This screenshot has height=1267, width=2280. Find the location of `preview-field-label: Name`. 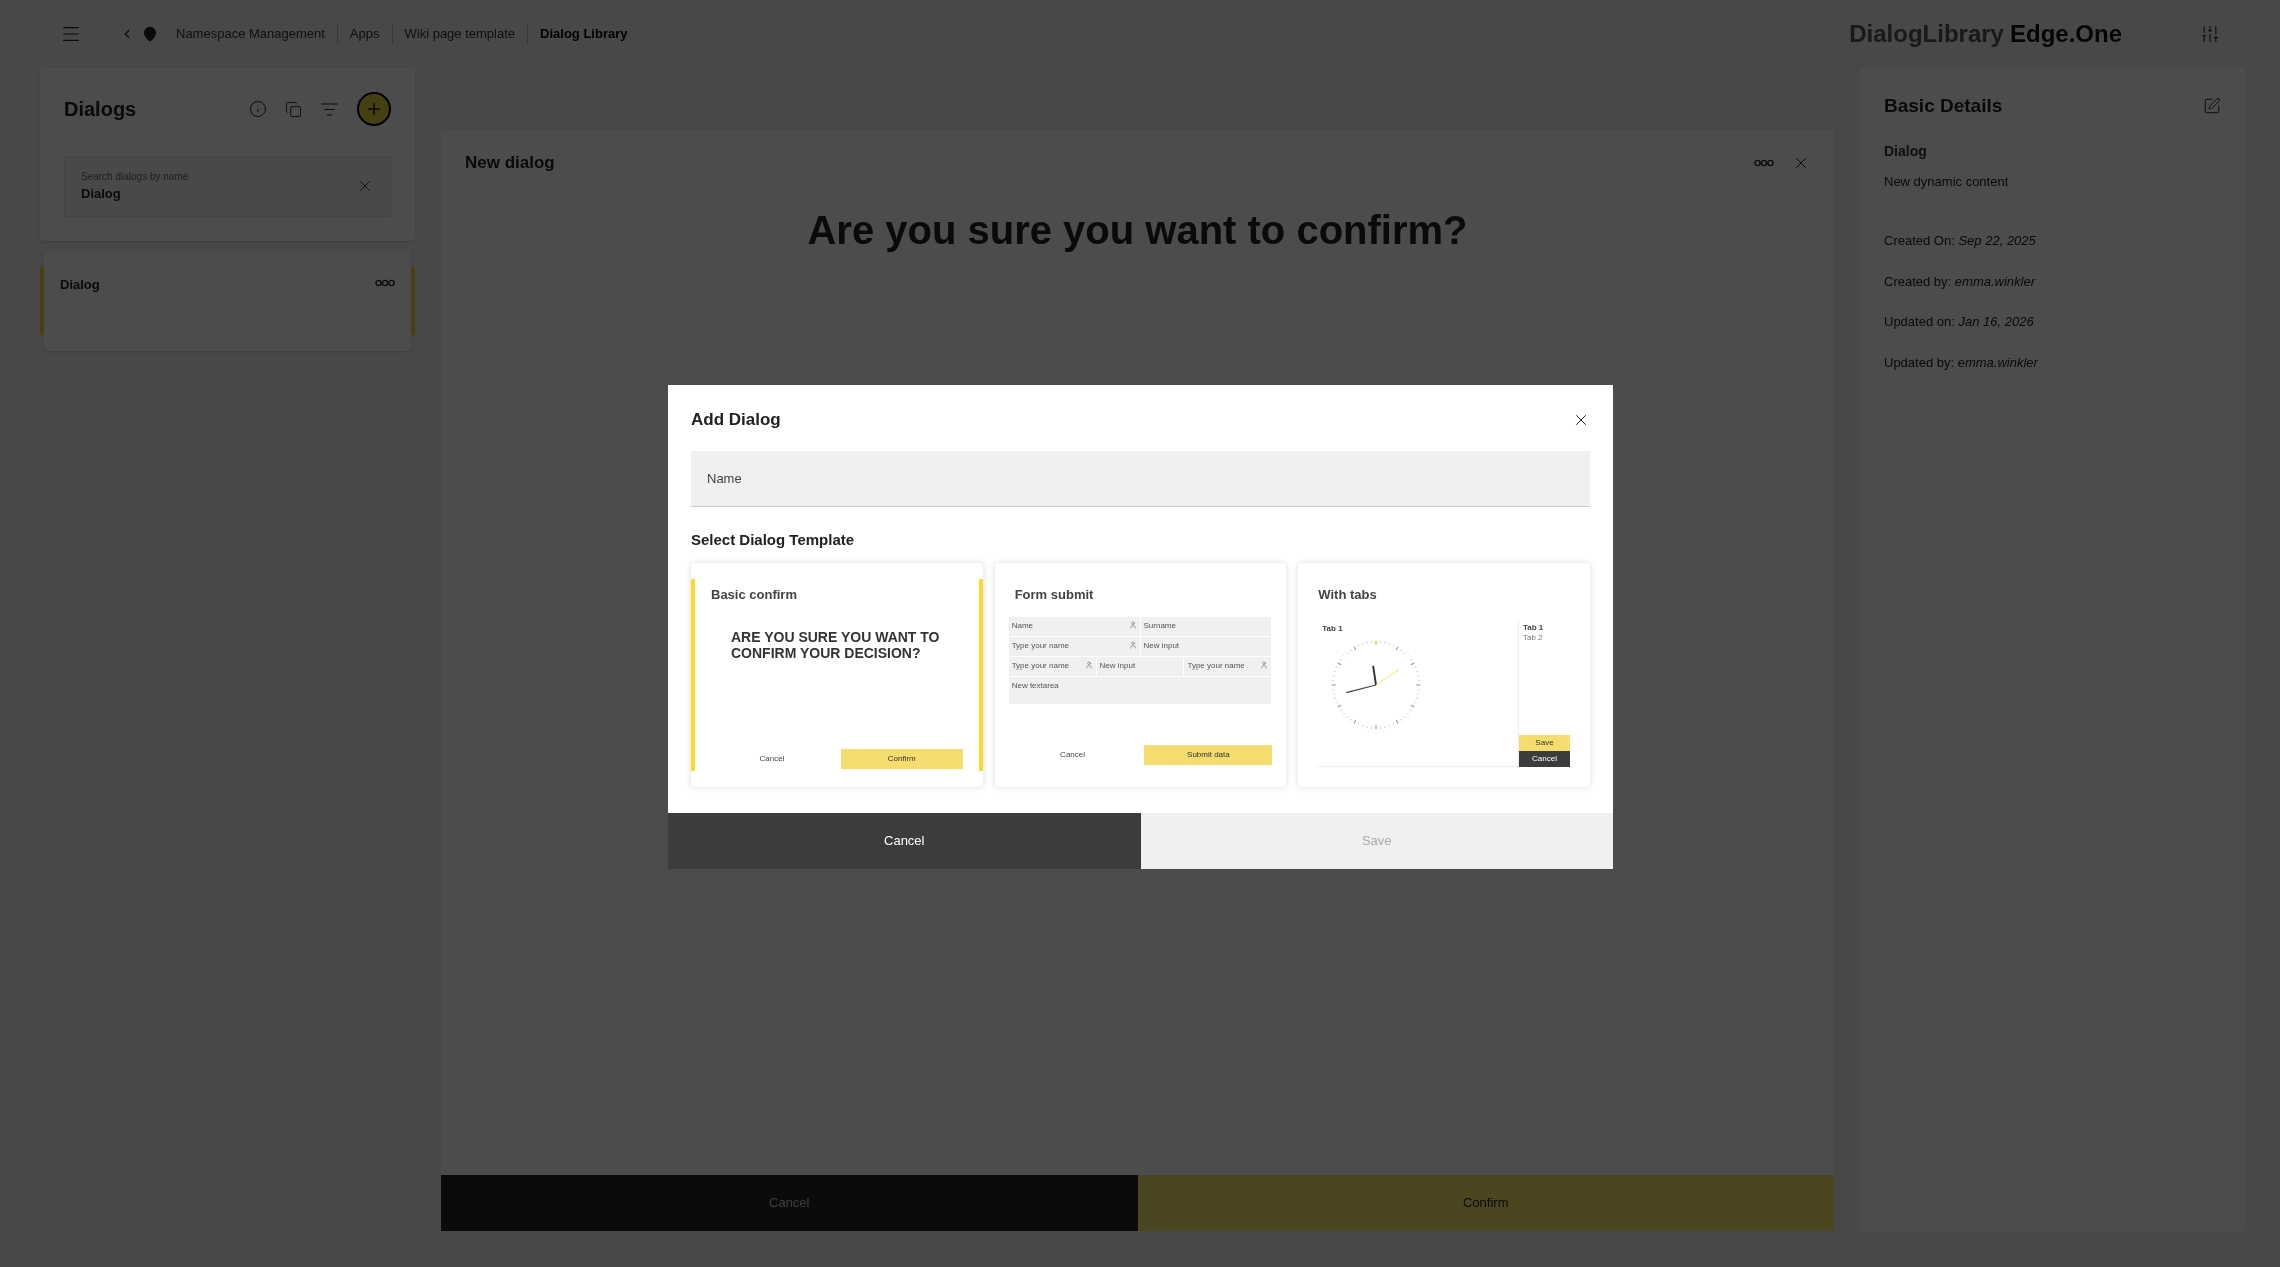

preview-field-label: Name is located at coordinates (1022, 625).